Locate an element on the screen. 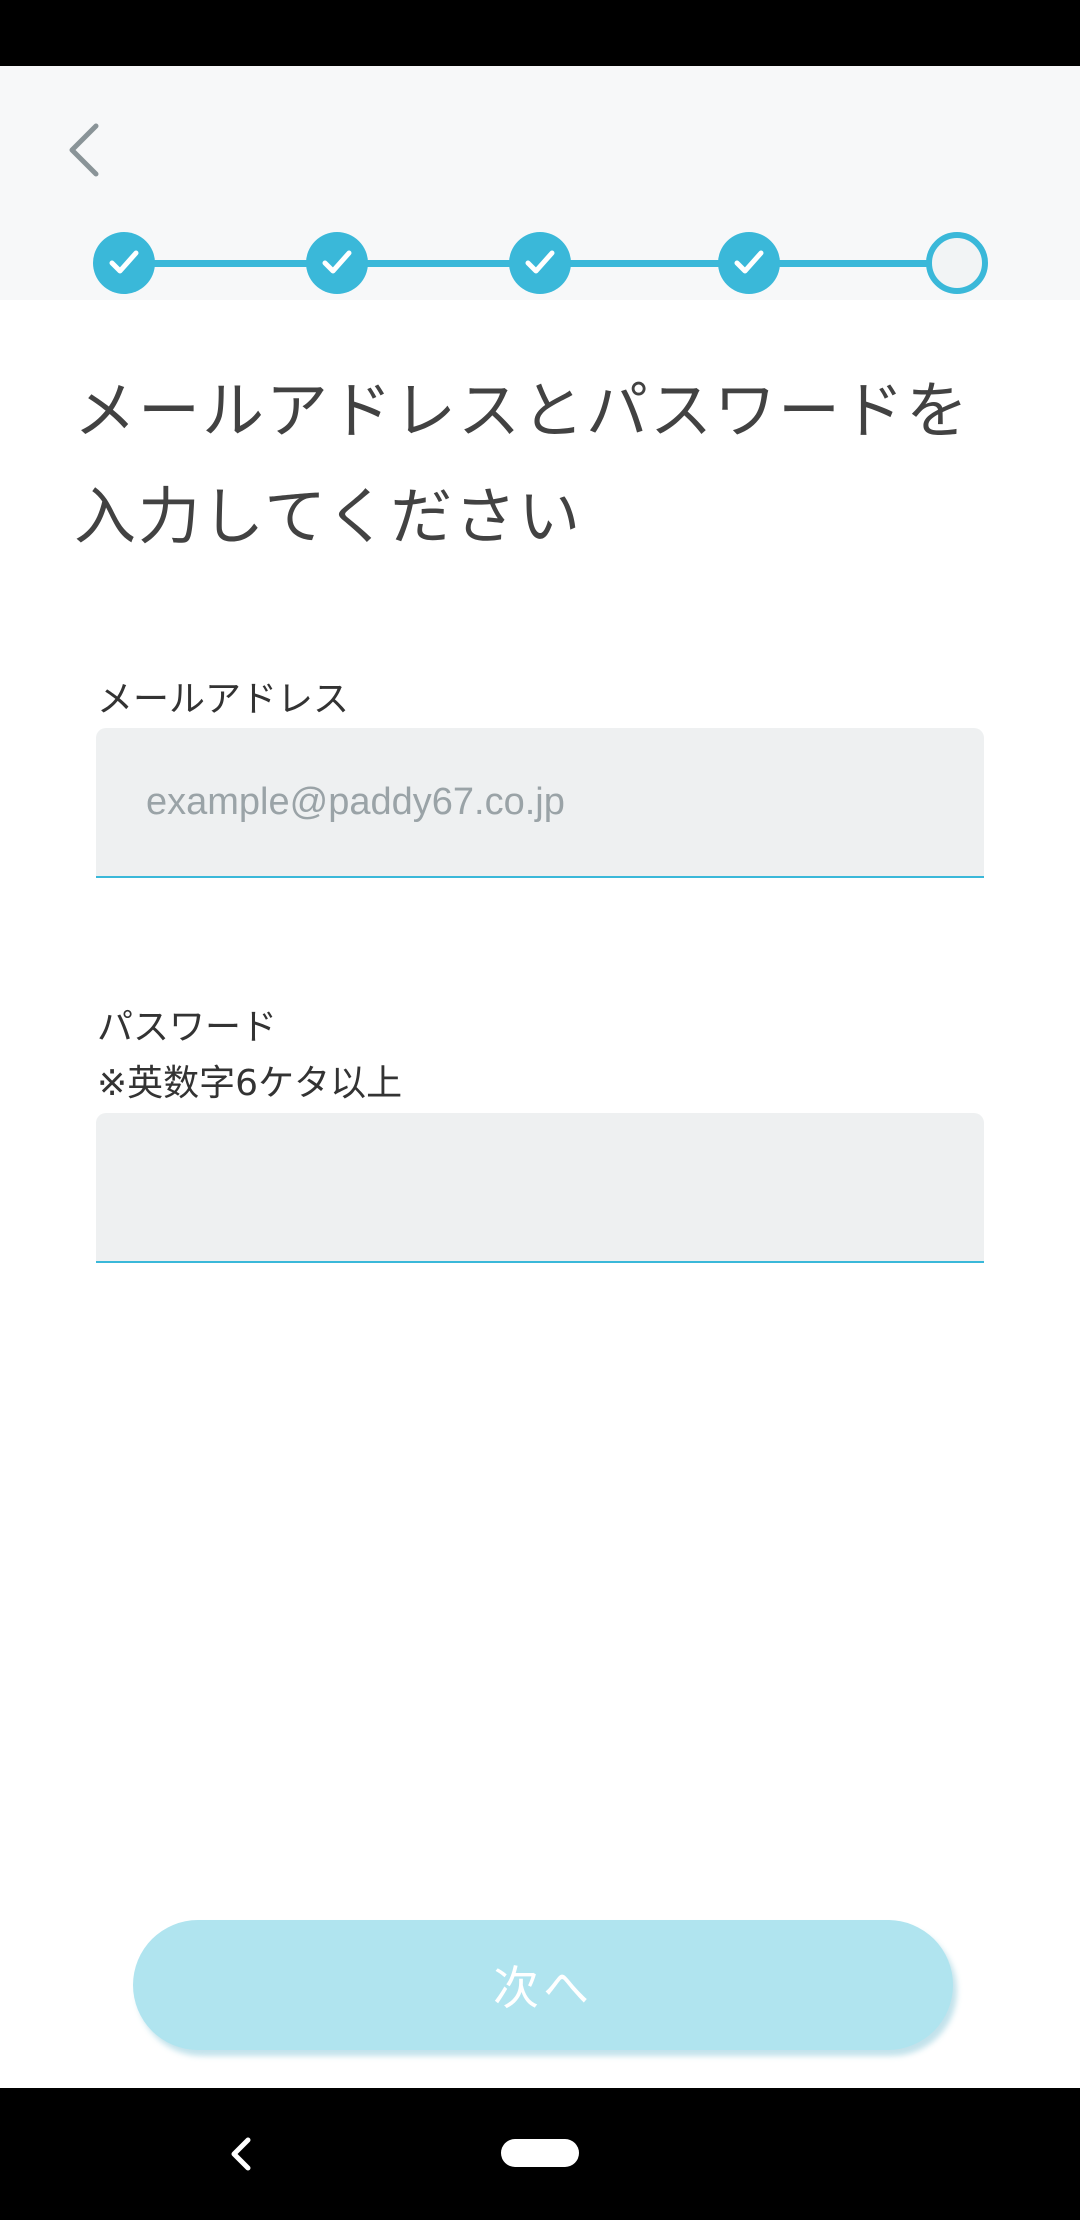  step-3-completed is located at coordinates (540, 263).